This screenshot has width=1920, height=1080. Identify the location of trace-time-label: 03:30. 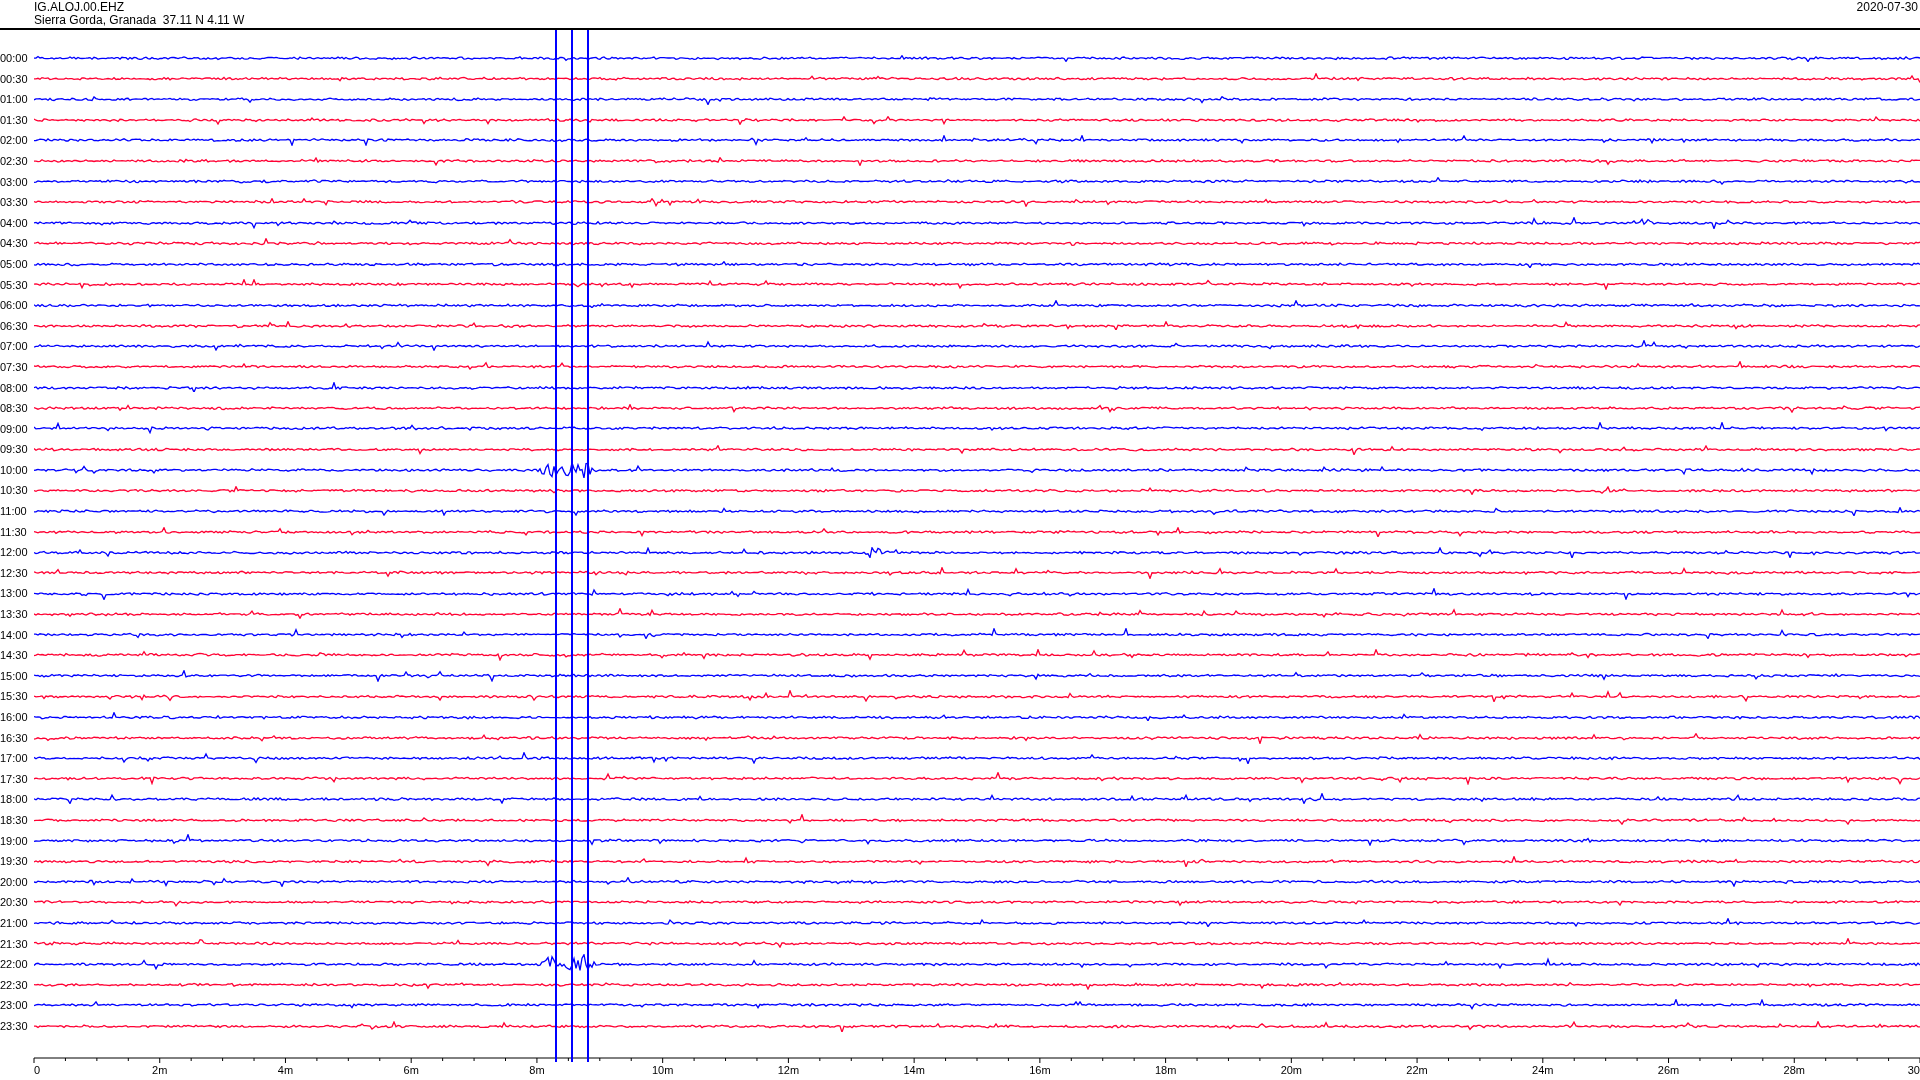
(14, 202).